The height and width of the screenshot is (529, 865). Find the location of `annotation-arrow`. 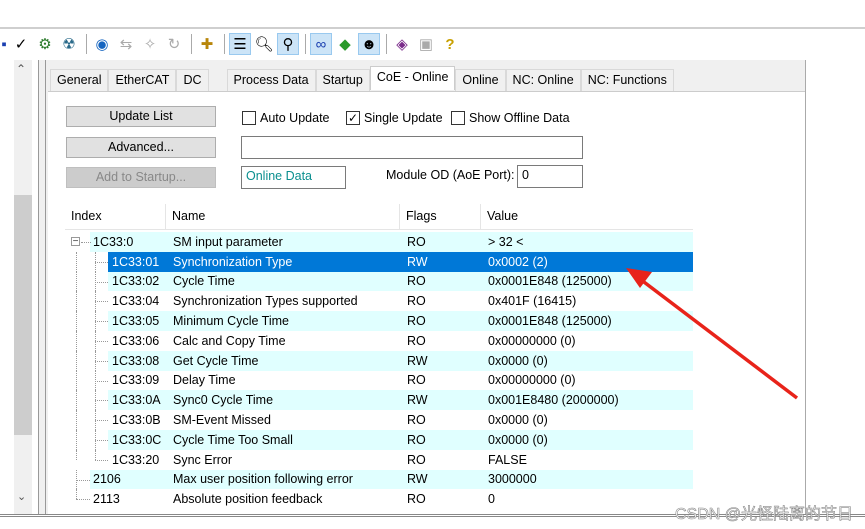

annotation-arrow is located at coordinates (712, 334).